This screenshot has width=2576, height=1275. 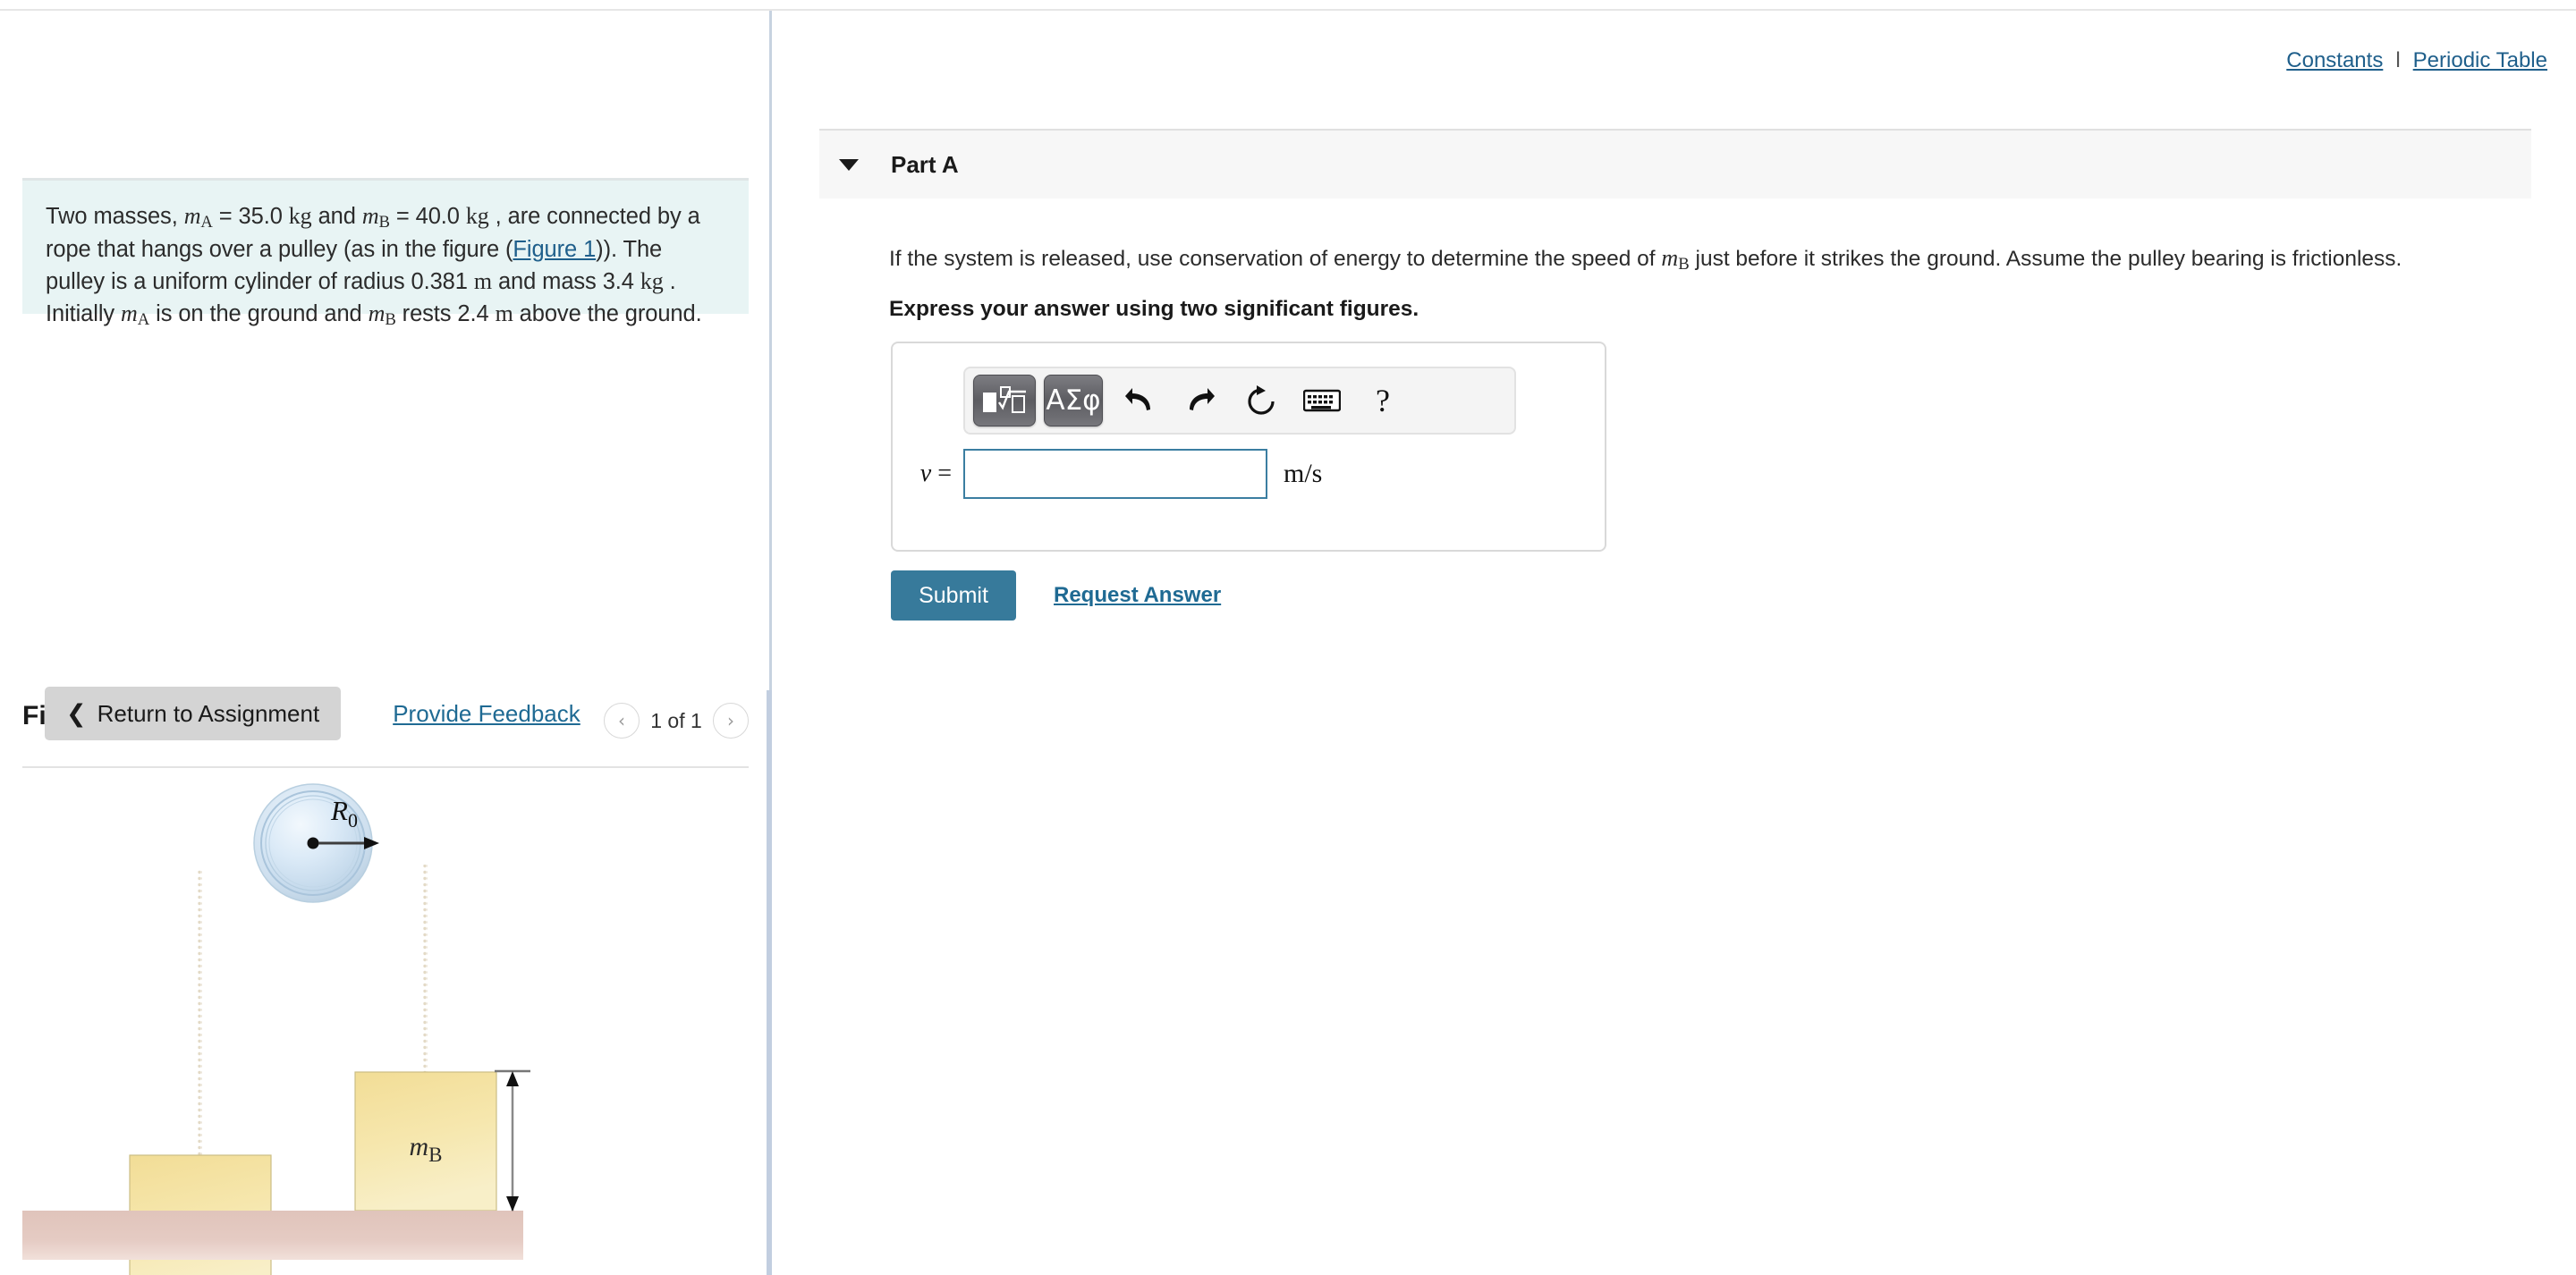 I want to click on problem-text-seg-3: and, so click(x=336, y=216).